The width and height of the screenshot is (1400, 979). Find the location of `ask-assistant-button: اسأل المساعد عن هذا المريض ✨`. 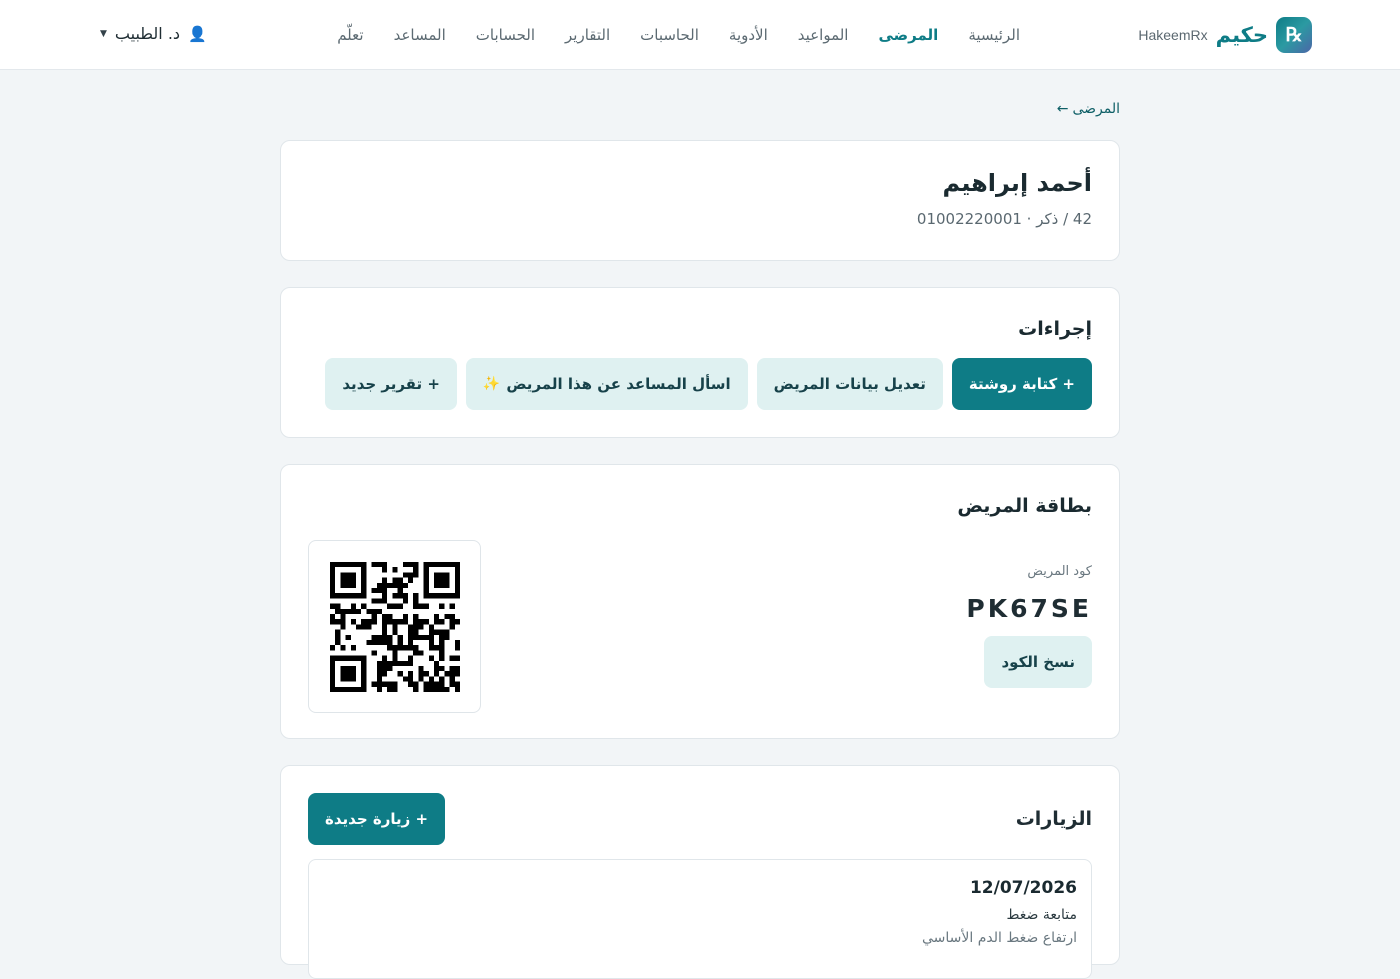

ask-assistant-button: اسأل المساعد عن هذا المريض ✨ is located at coordinates (606, 384).